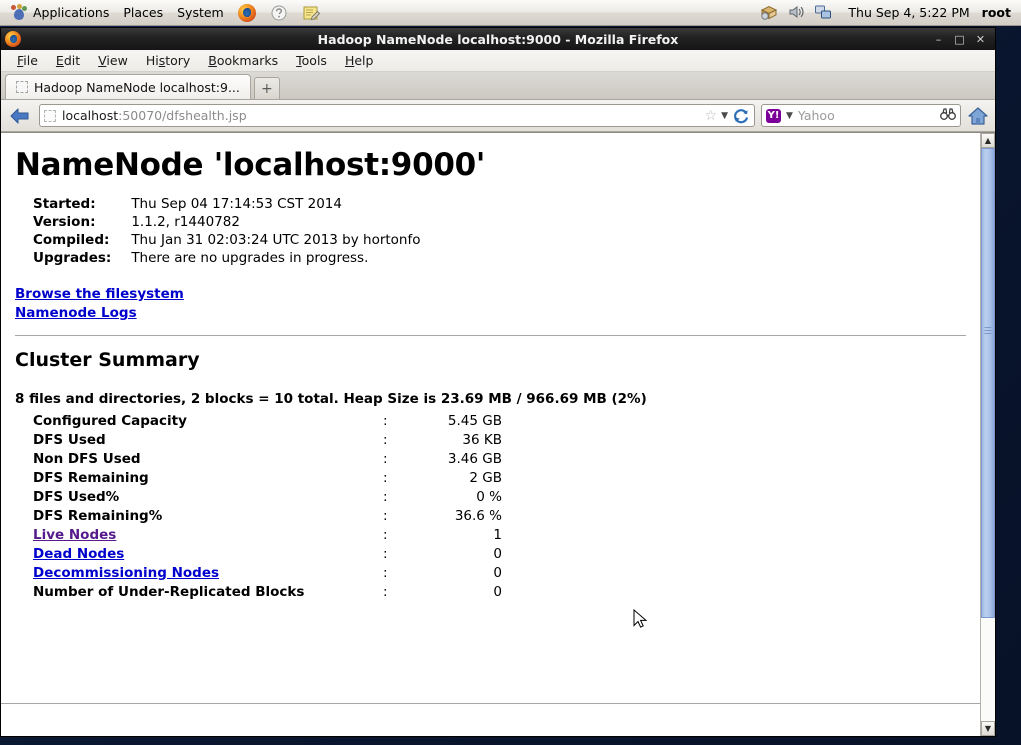 The height and width of the screenshot is (745, 1021). Describe the element at coordinates (380, 115) in the screenshot. I see `url-text: localhost:50070/dfshealth.jsp` at that location.